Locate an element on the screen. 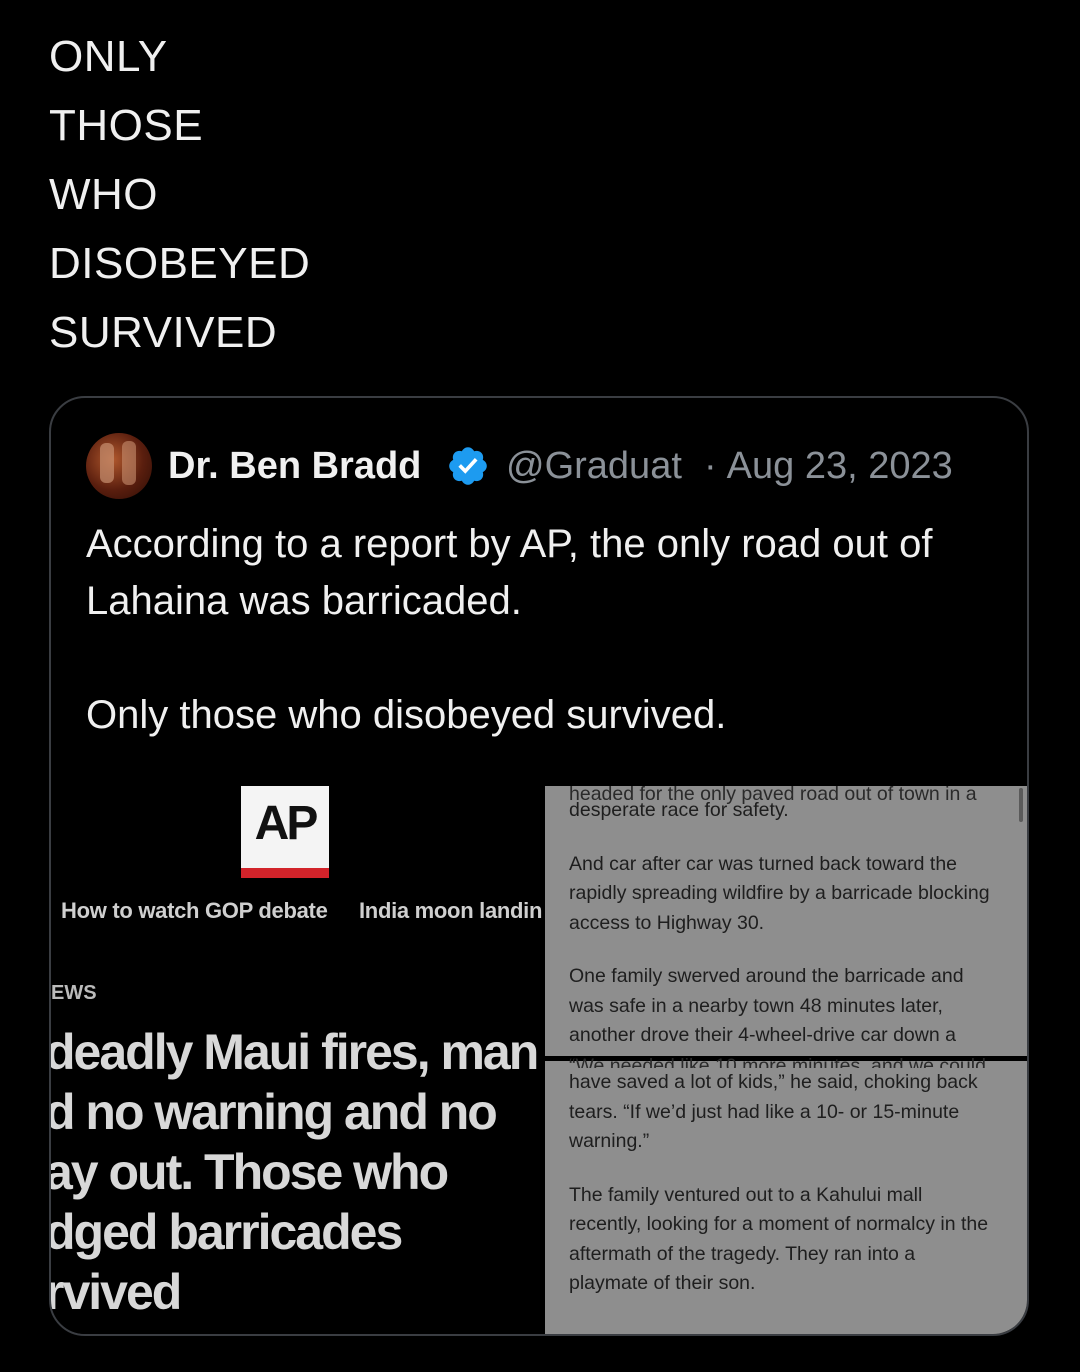 This screenshot has height=1372, width=1080. post-date: Aug 23, 2023 is located at coordinates (840, 466).